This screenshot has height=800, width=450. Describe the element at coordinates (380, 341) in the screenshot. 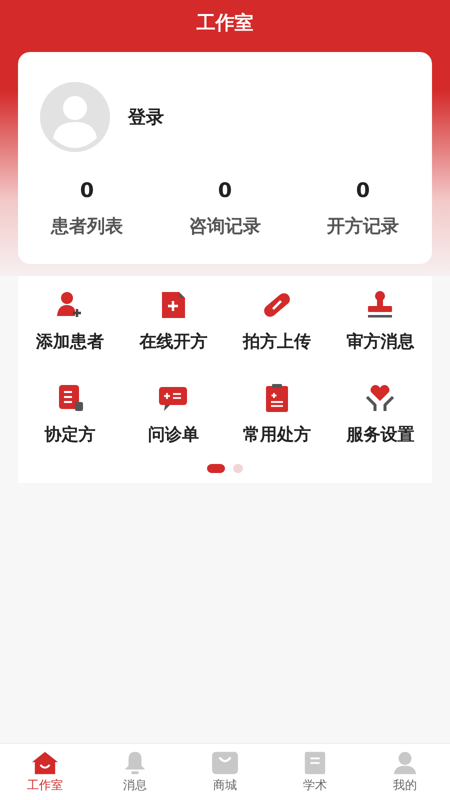

I see `shortcut-label: 审方消息` at that location.